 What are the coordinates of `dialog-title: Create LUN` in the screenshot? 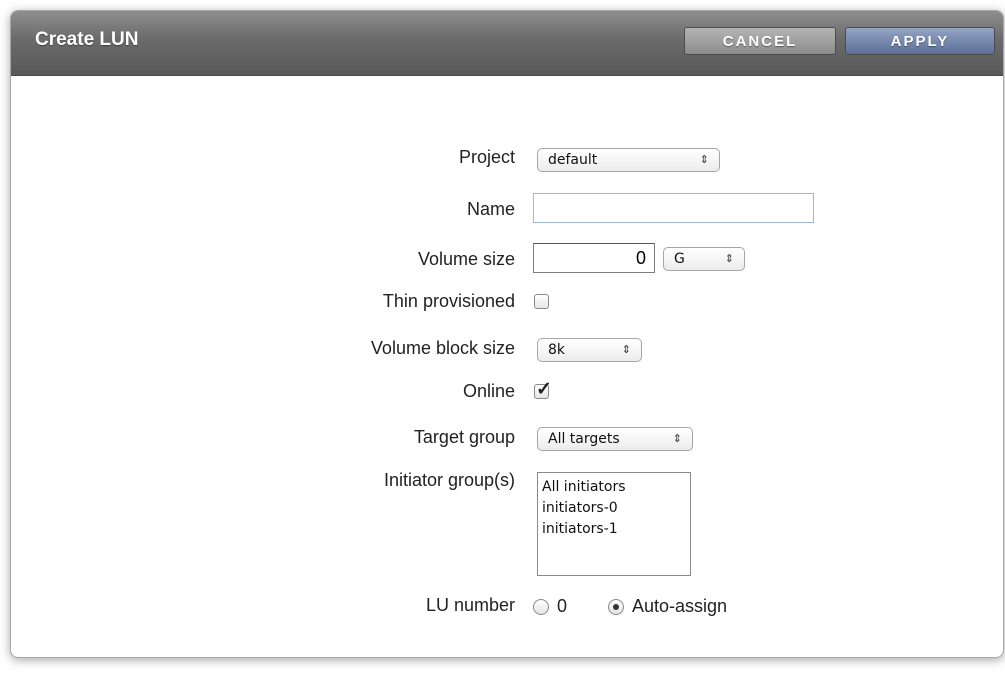 It's located at (87, 39).